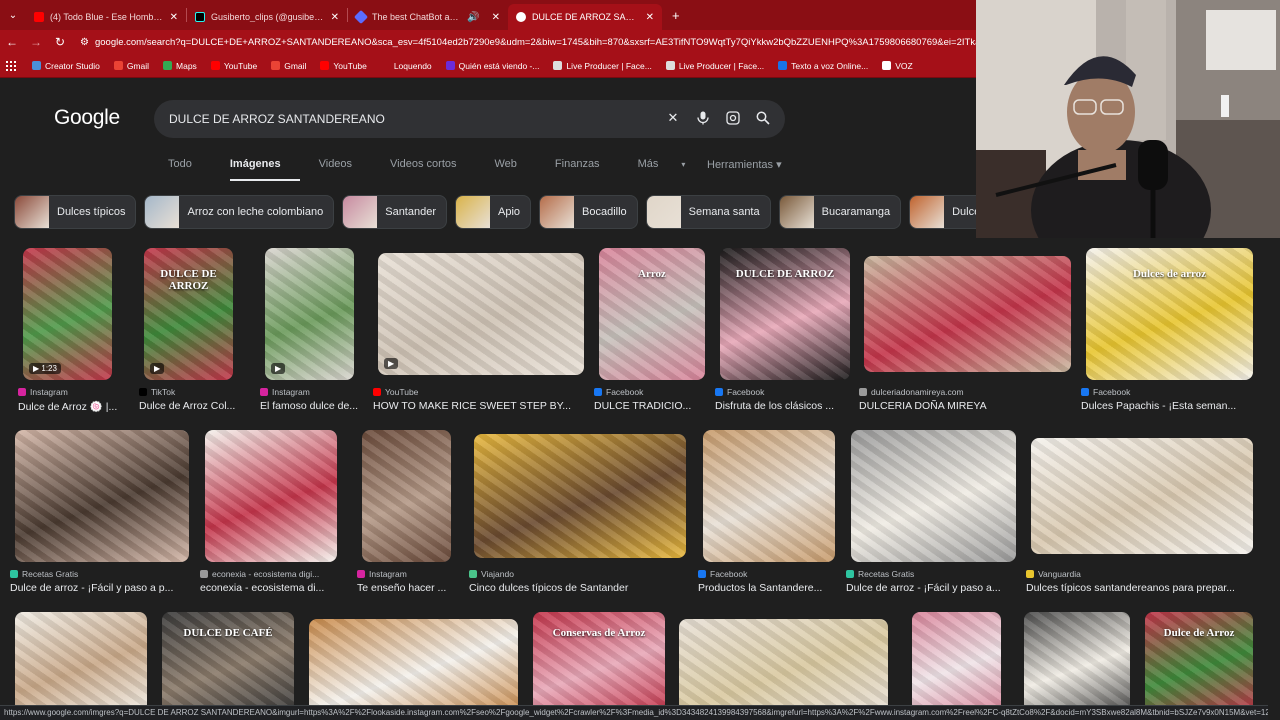 This screenshot has height=720, width=1280. What do you see at coordinates (394, 212) in the screenshot?
I see `related-chip: Santander` at bounding box center [394, 212].